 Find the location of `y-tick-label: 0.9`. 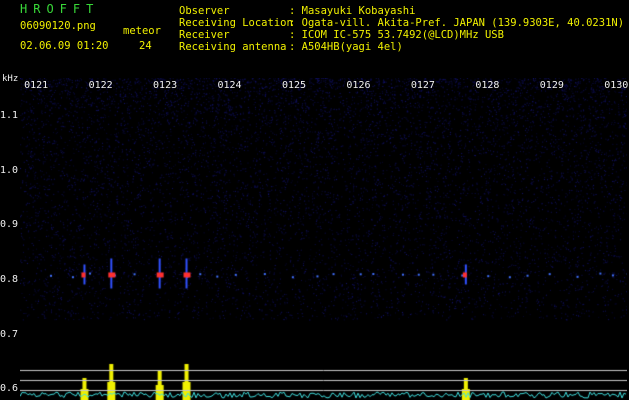

y-tick-label: 0.9 is located at coordinates (9, 225).